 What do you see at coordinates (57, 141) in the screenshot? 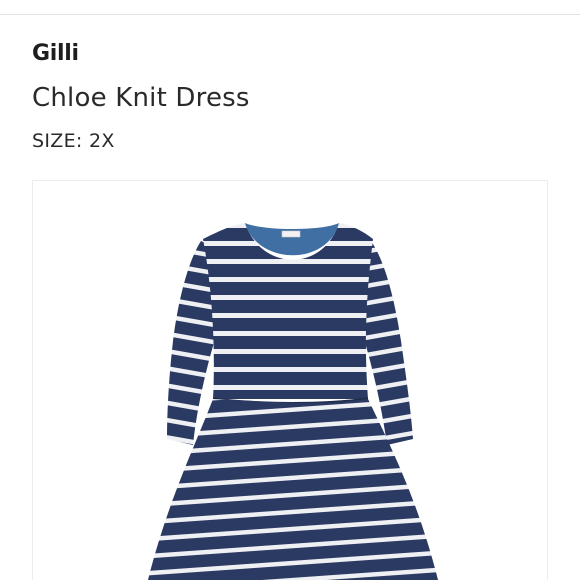
I see `size-label: SIZE:` at bounding box center [57, 141].